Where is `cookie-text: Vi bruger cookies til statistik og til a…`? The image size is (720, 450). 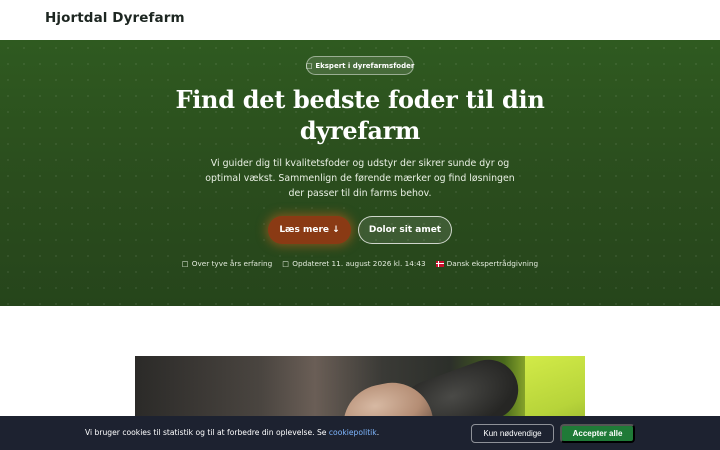
cookie-text: Vi bruger cookies til statistik og til a… is located at coordinates (232, 432).